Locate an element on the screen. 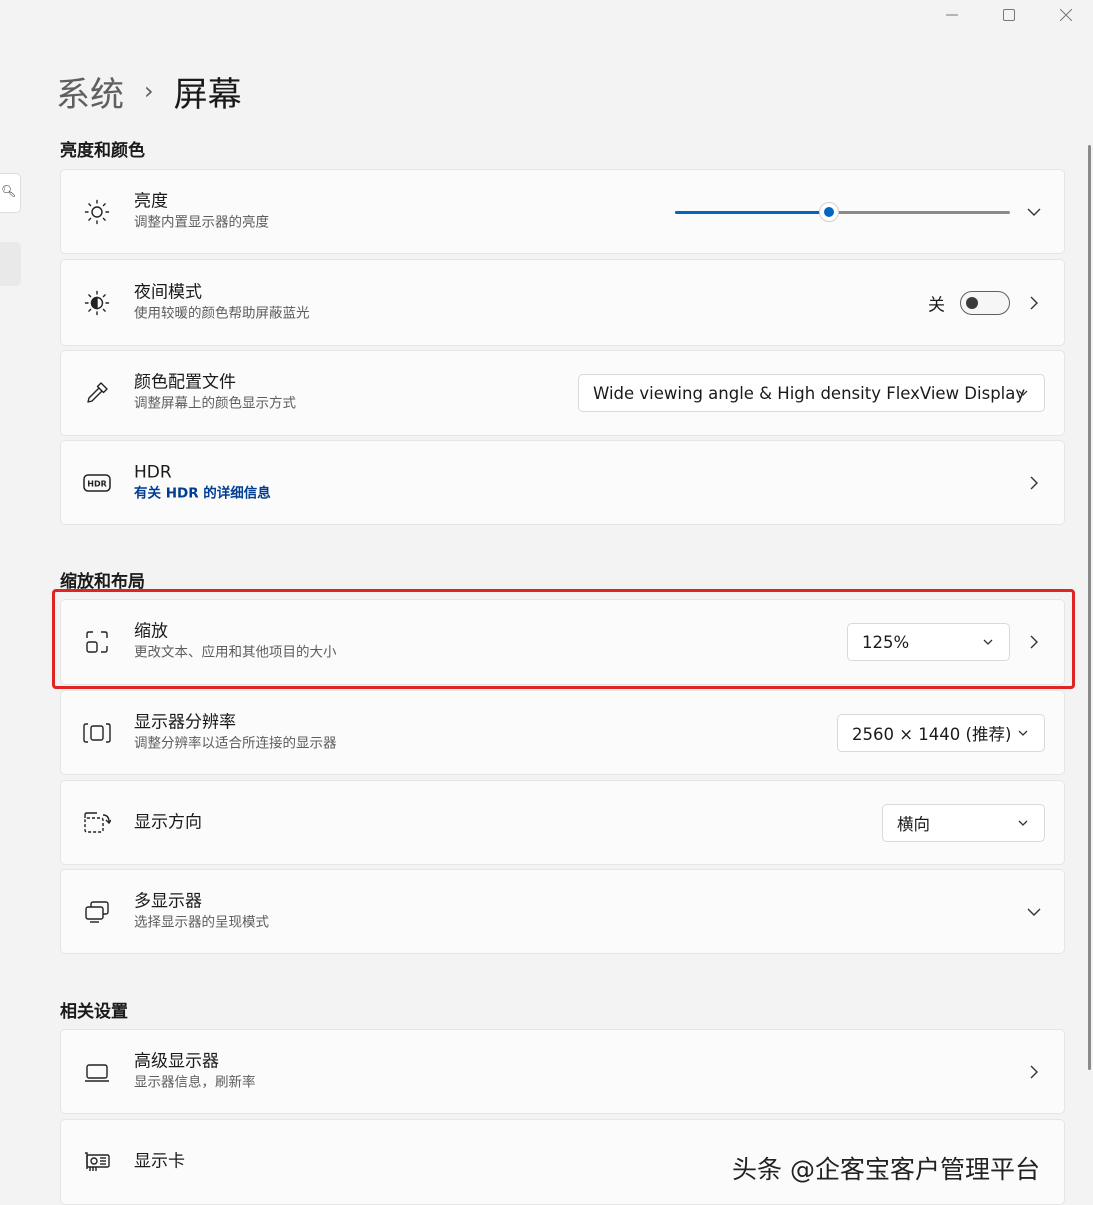 The width and height of the screenshot is (1093, 1205). brightness-title: 亮度 is located at coordinates (151, 201).